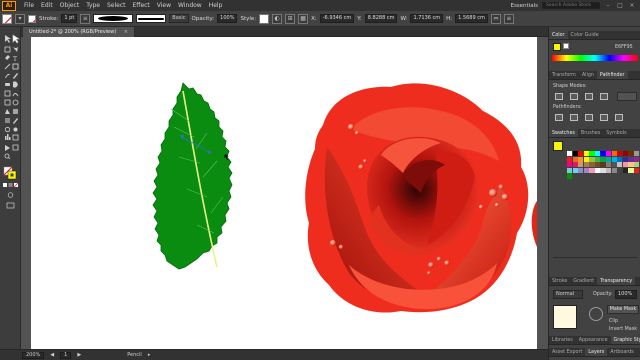 The image size is (640, 360). Describe the element at coordinates (15, 147) in the screenshot. I see `hand-tool-icon` at that location.